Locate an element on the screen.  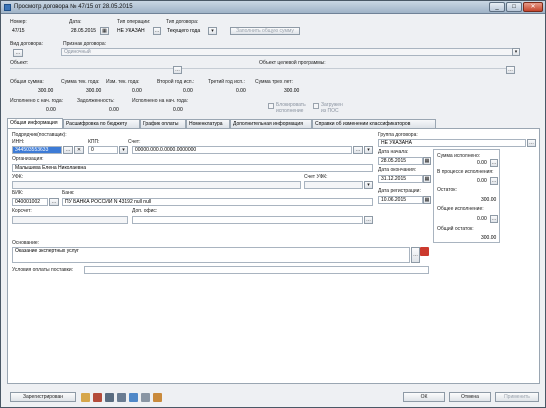
kpp-label: КПП: is located at coordinates (94, 142).